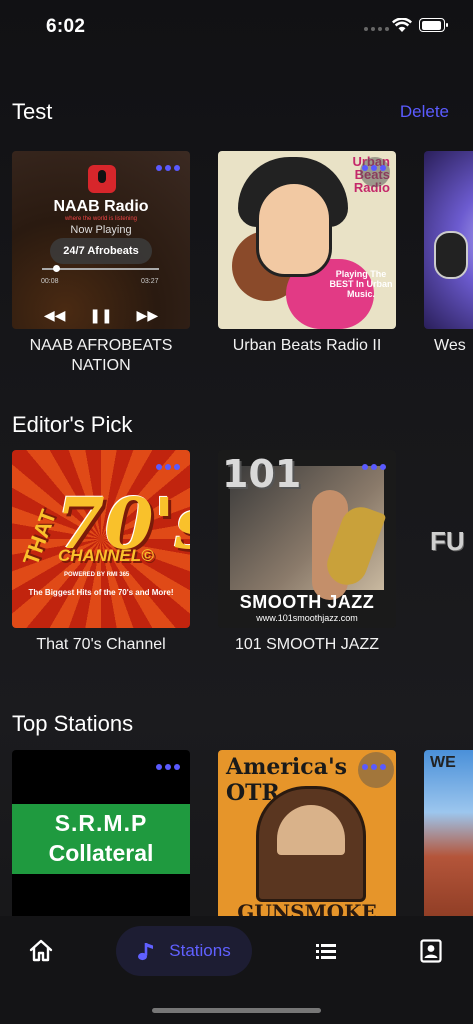 Image resolution: width=473 pixels, height=1024 pixels. Describe the element at coordinates (66, 26) in the screenshot. I see `status-time: 6:02` at that location.